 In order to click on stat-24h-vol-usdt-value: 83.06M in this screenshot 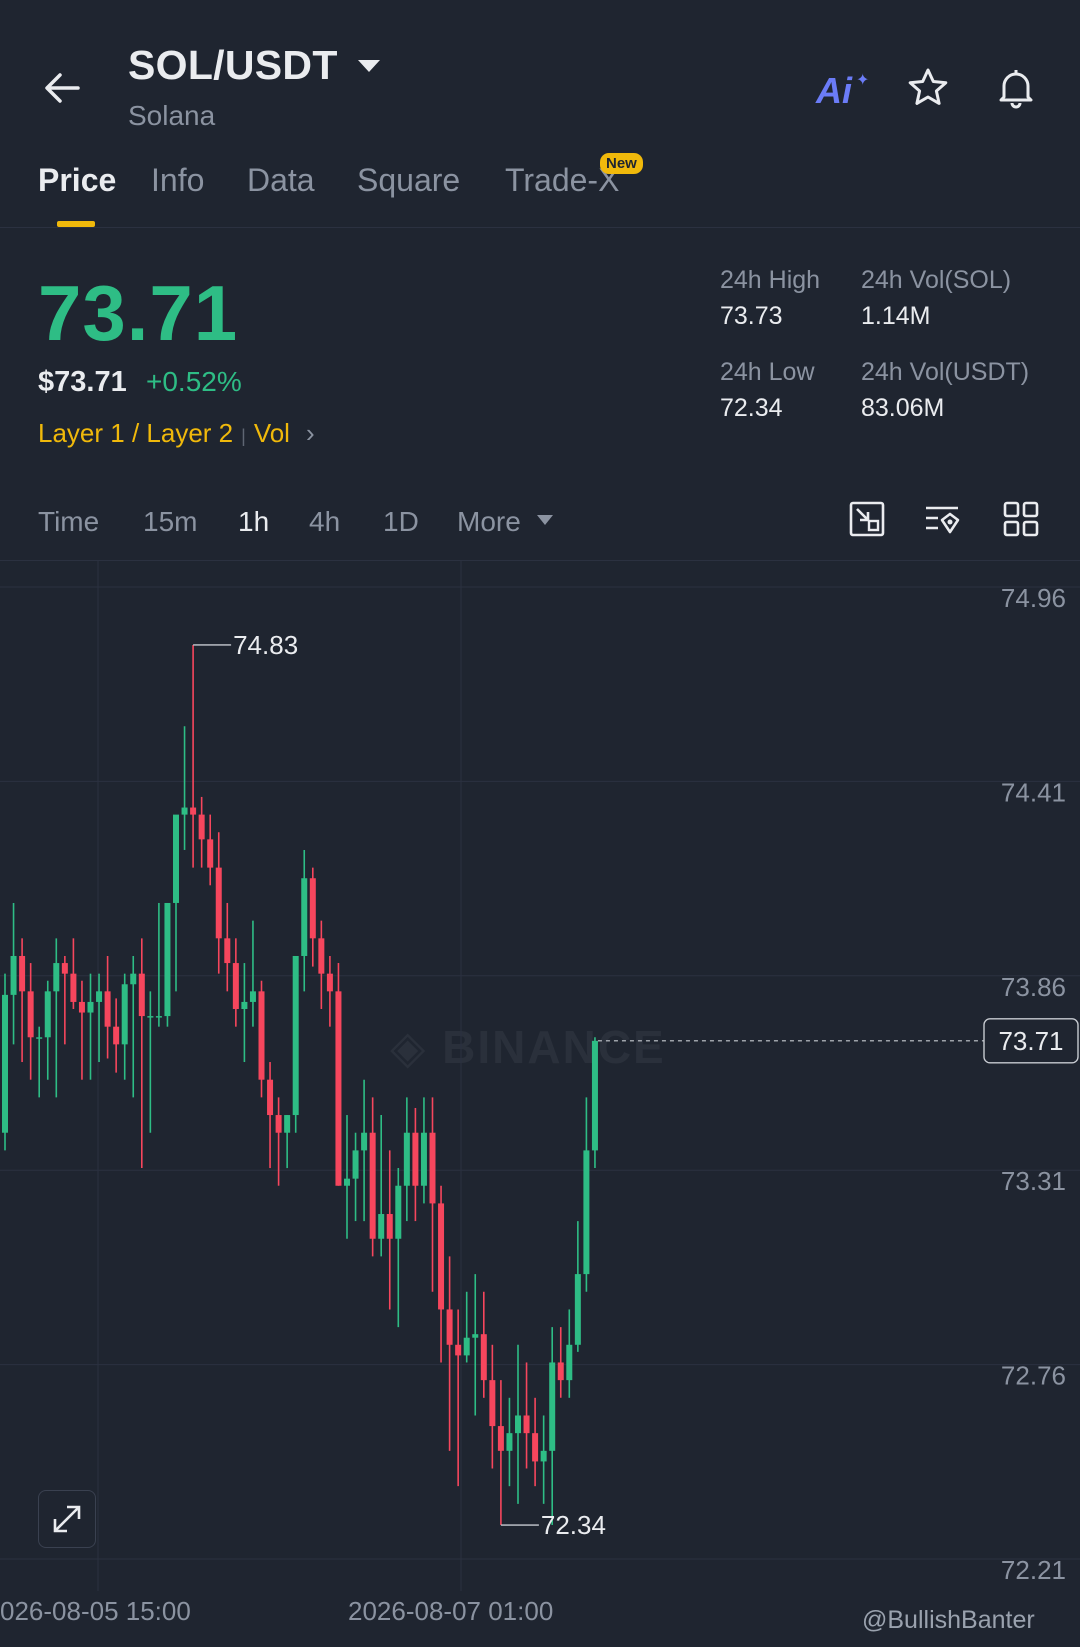, I will do `click(903, 408)`.